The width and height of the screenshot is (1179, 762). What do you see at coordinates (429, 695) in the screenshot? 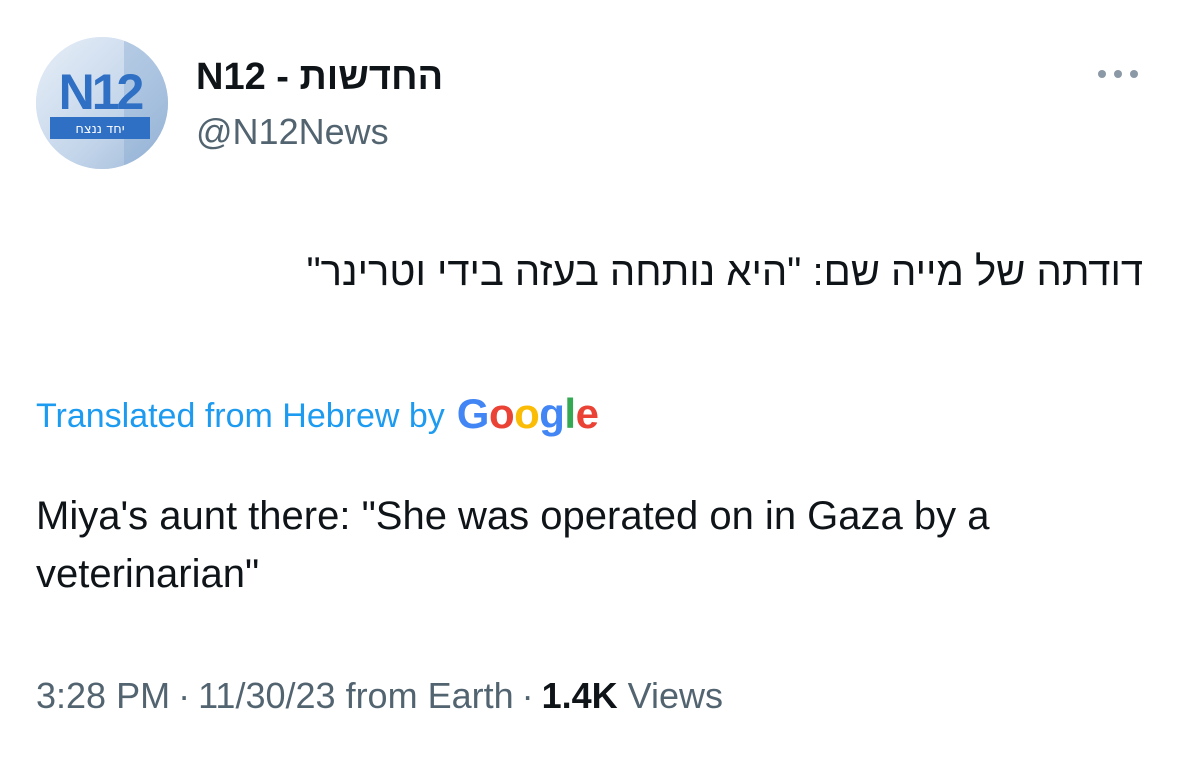
I see `tweet-source: from Earth` at bounding box center [429, 695].